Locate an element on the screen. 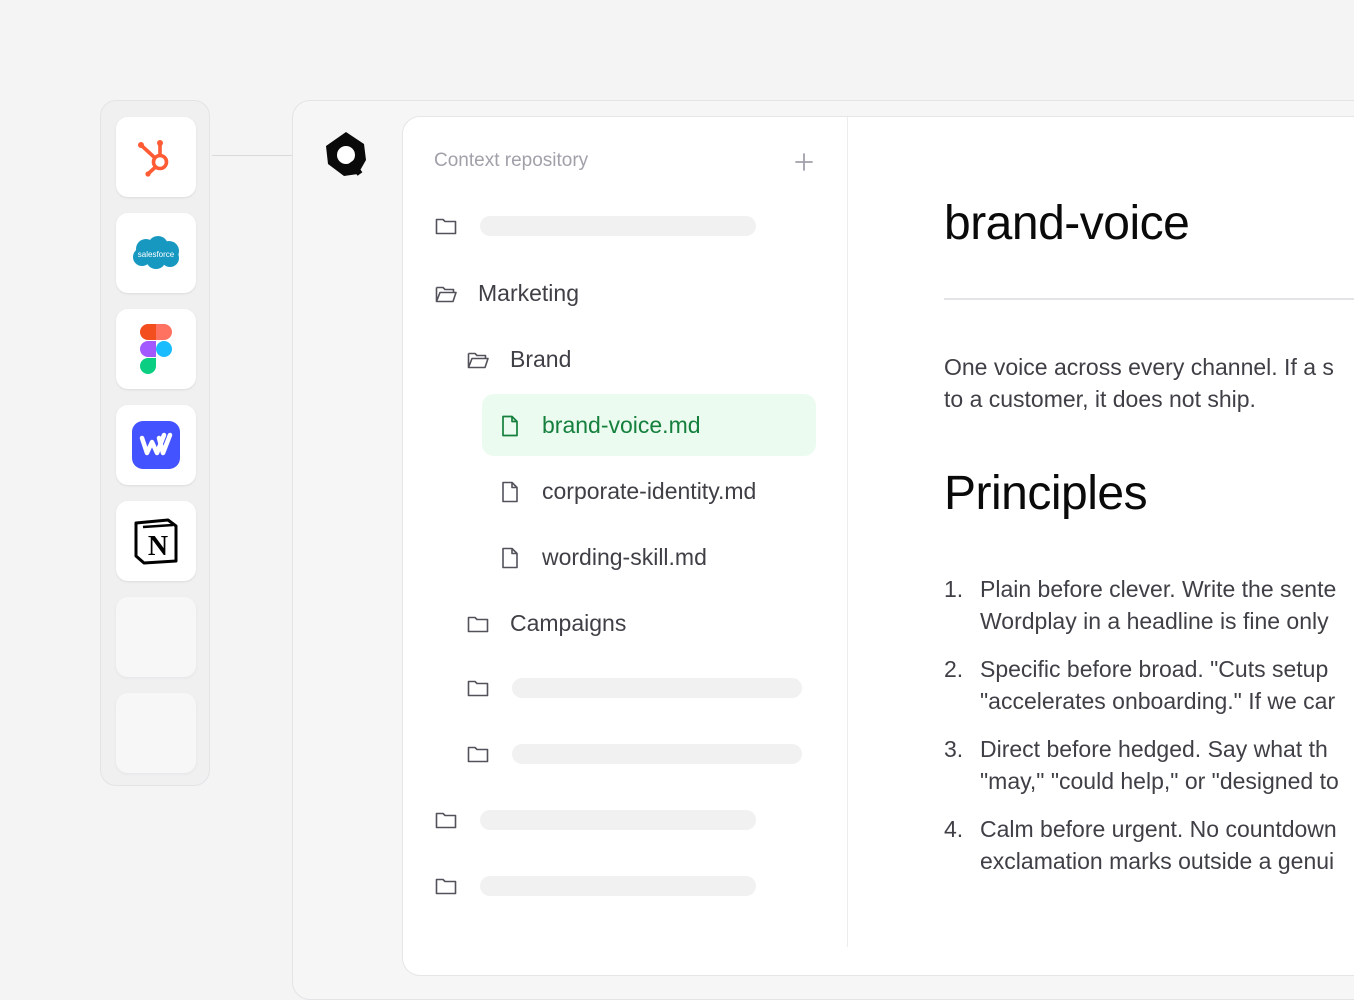 This screenshot has height=1000, width=1354. tree-file-brand-voice: brand-voice.md is located at coordinates (599, 425).